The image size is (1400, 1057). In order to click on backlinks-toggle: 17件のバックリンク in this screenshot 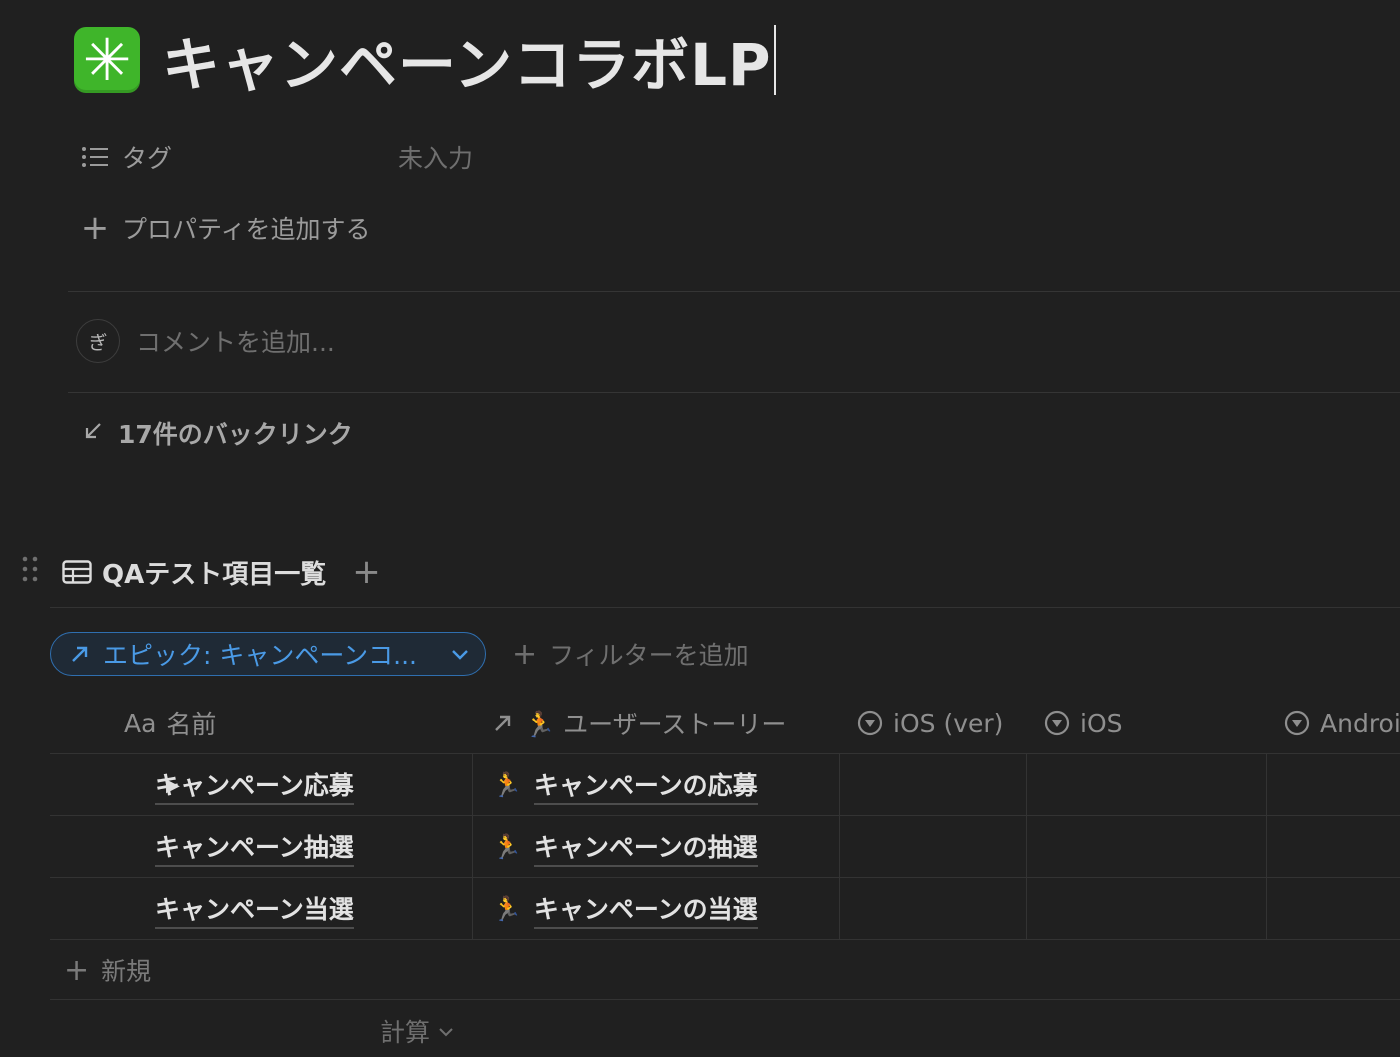, I will do `click(217, 433)`.